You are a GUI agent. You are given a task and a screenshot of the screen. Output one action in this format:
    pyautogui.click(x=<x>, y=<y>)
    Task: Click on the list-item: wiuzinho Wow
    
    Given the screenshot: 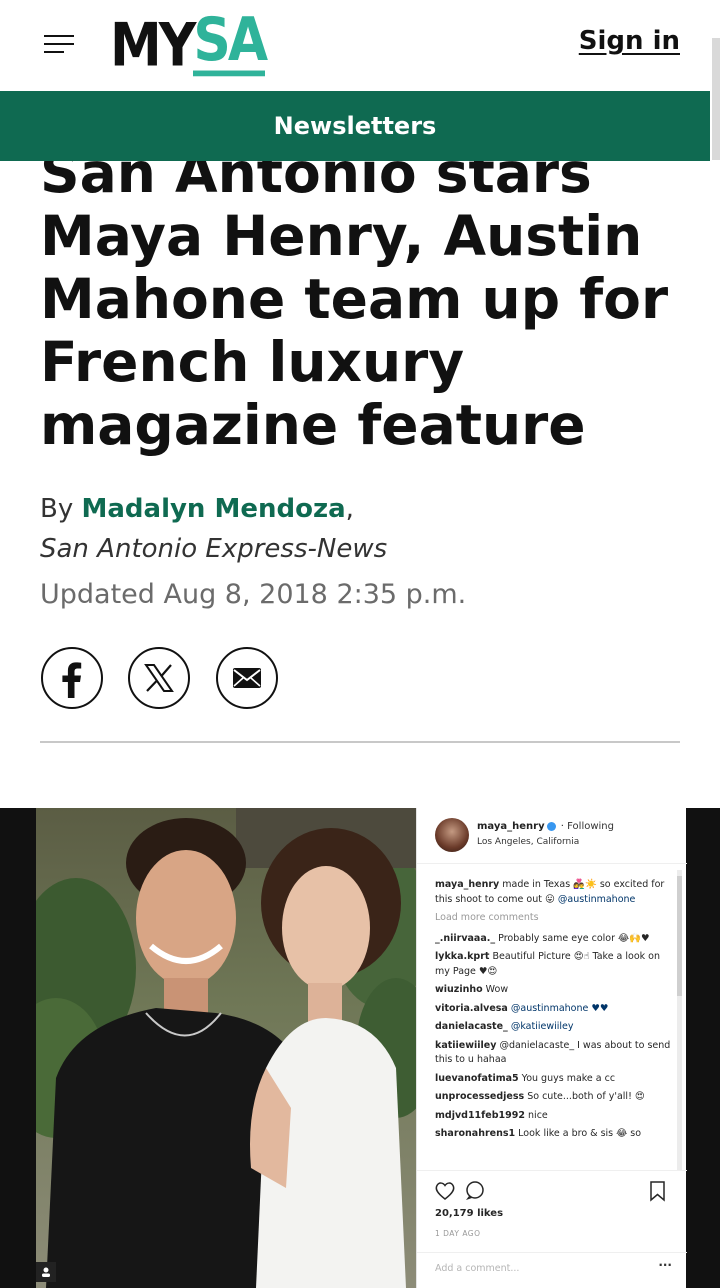 What is the action you would take?
    pyautogui.click(x=472, y=989)
    